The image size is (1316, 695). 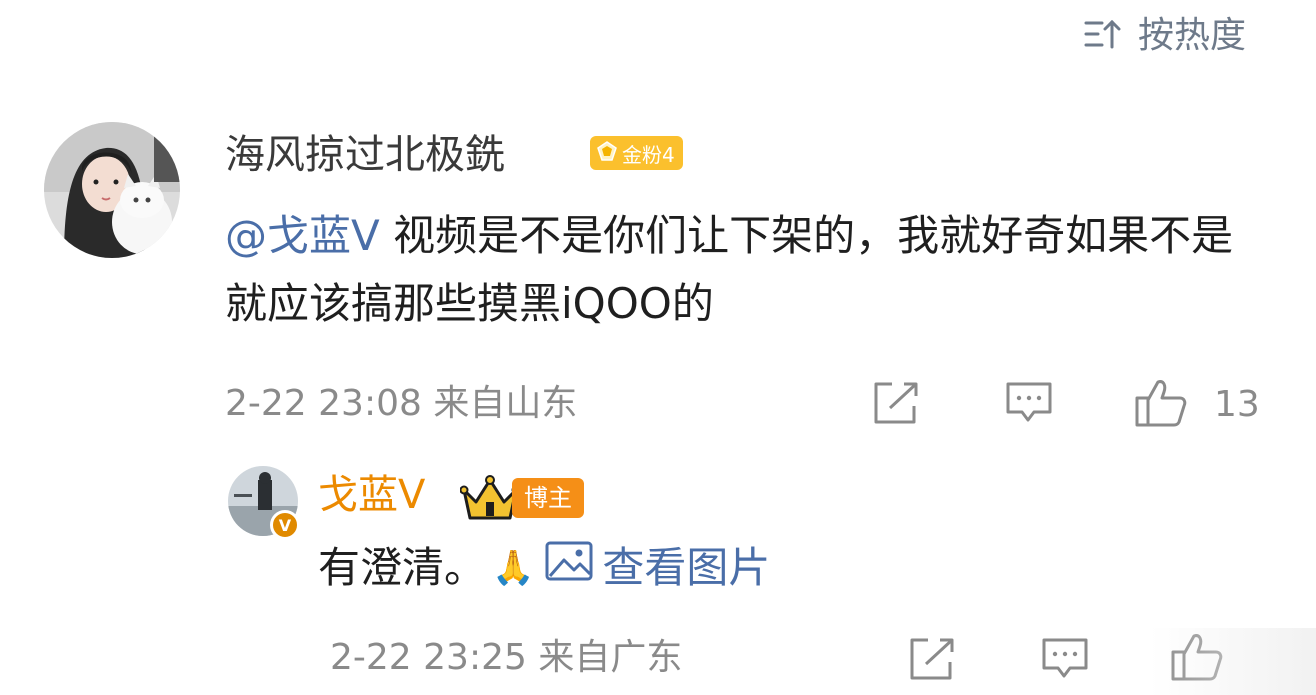 I want to click on fan-level-badge: 金粉4, so click(x=636, y=153).